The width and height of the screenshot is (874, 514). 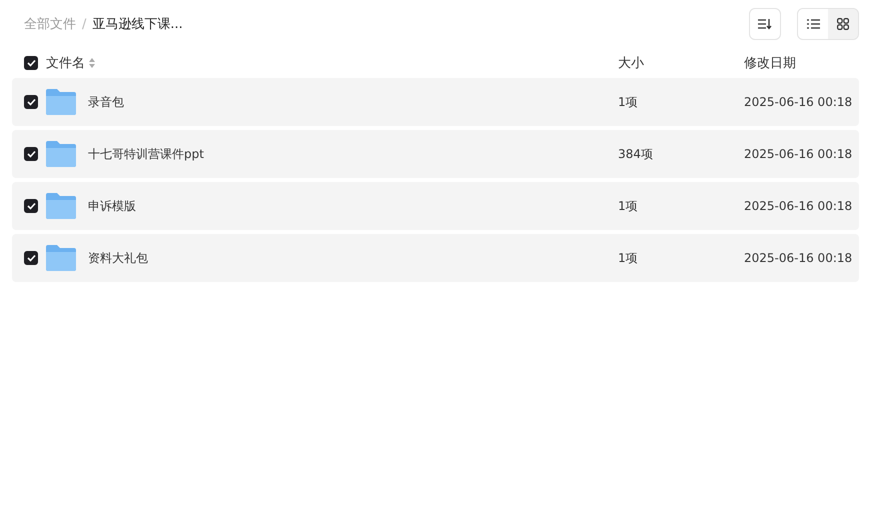 I want to click on file-name: 十七哥特训营课件ppt, so click(x=146, y=154).